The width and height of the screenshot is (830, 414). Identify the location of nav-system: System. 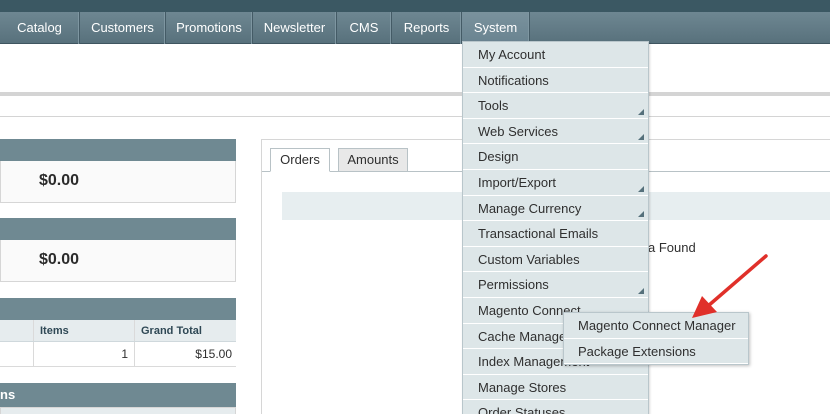
(496, 28).